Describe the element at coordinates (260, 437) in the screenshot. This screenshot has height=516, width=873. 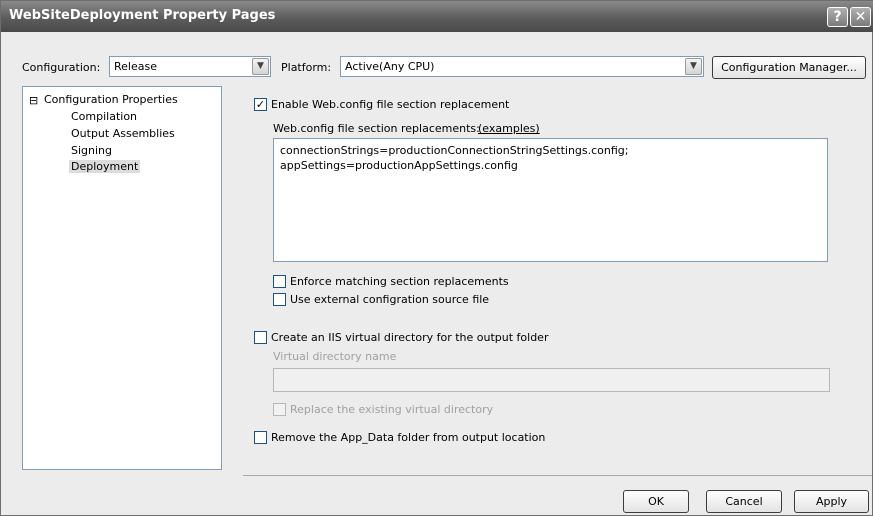
I see `remove-appdata-checkbox` at that location.